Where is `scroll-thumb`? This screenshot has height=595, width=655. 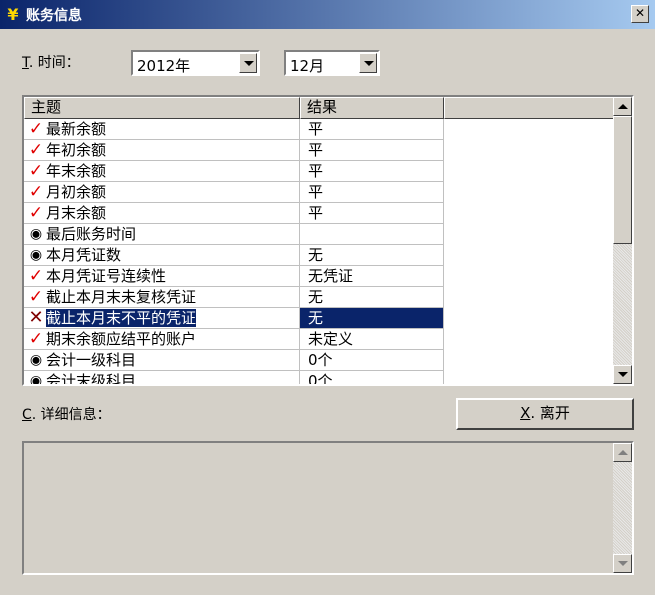
scroll-thumb is located at coordinates (622, 180).